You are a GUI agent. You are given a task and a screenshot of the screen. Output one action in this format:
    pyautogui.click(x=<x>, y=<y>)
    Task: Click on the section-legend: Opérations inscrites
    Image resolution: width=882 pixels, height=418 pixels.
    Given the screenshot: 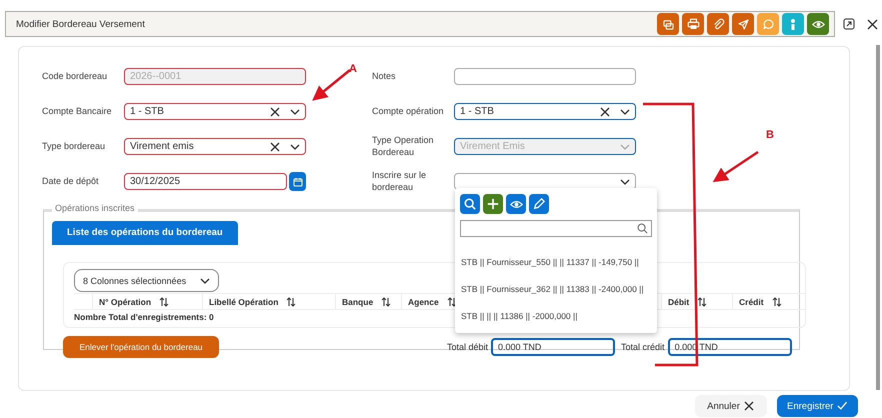 What is the action you would take?
    pyautogui.click(x=95, y=208)
    